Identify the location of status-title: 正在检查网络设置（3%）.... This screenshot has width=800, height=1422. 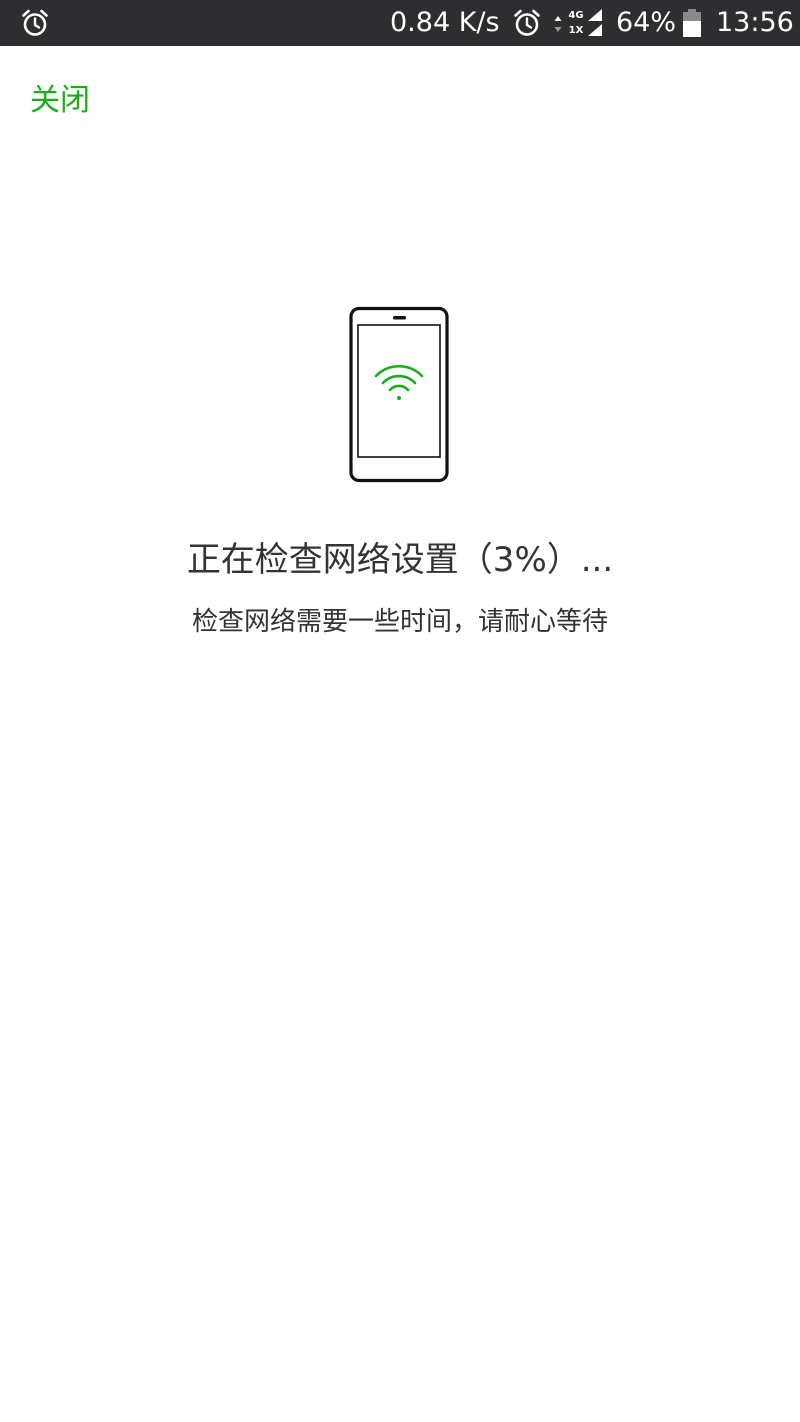
(400, 560).